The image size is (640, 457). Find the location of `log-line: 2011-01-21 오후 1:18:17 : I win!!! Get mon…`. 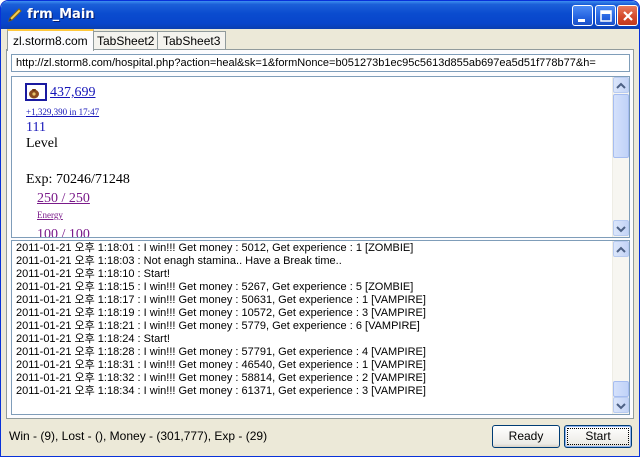

log-line: 2011-01-21 오후 1:18:17 : I win!!! Get mon… is located at coordinates (221, 300).